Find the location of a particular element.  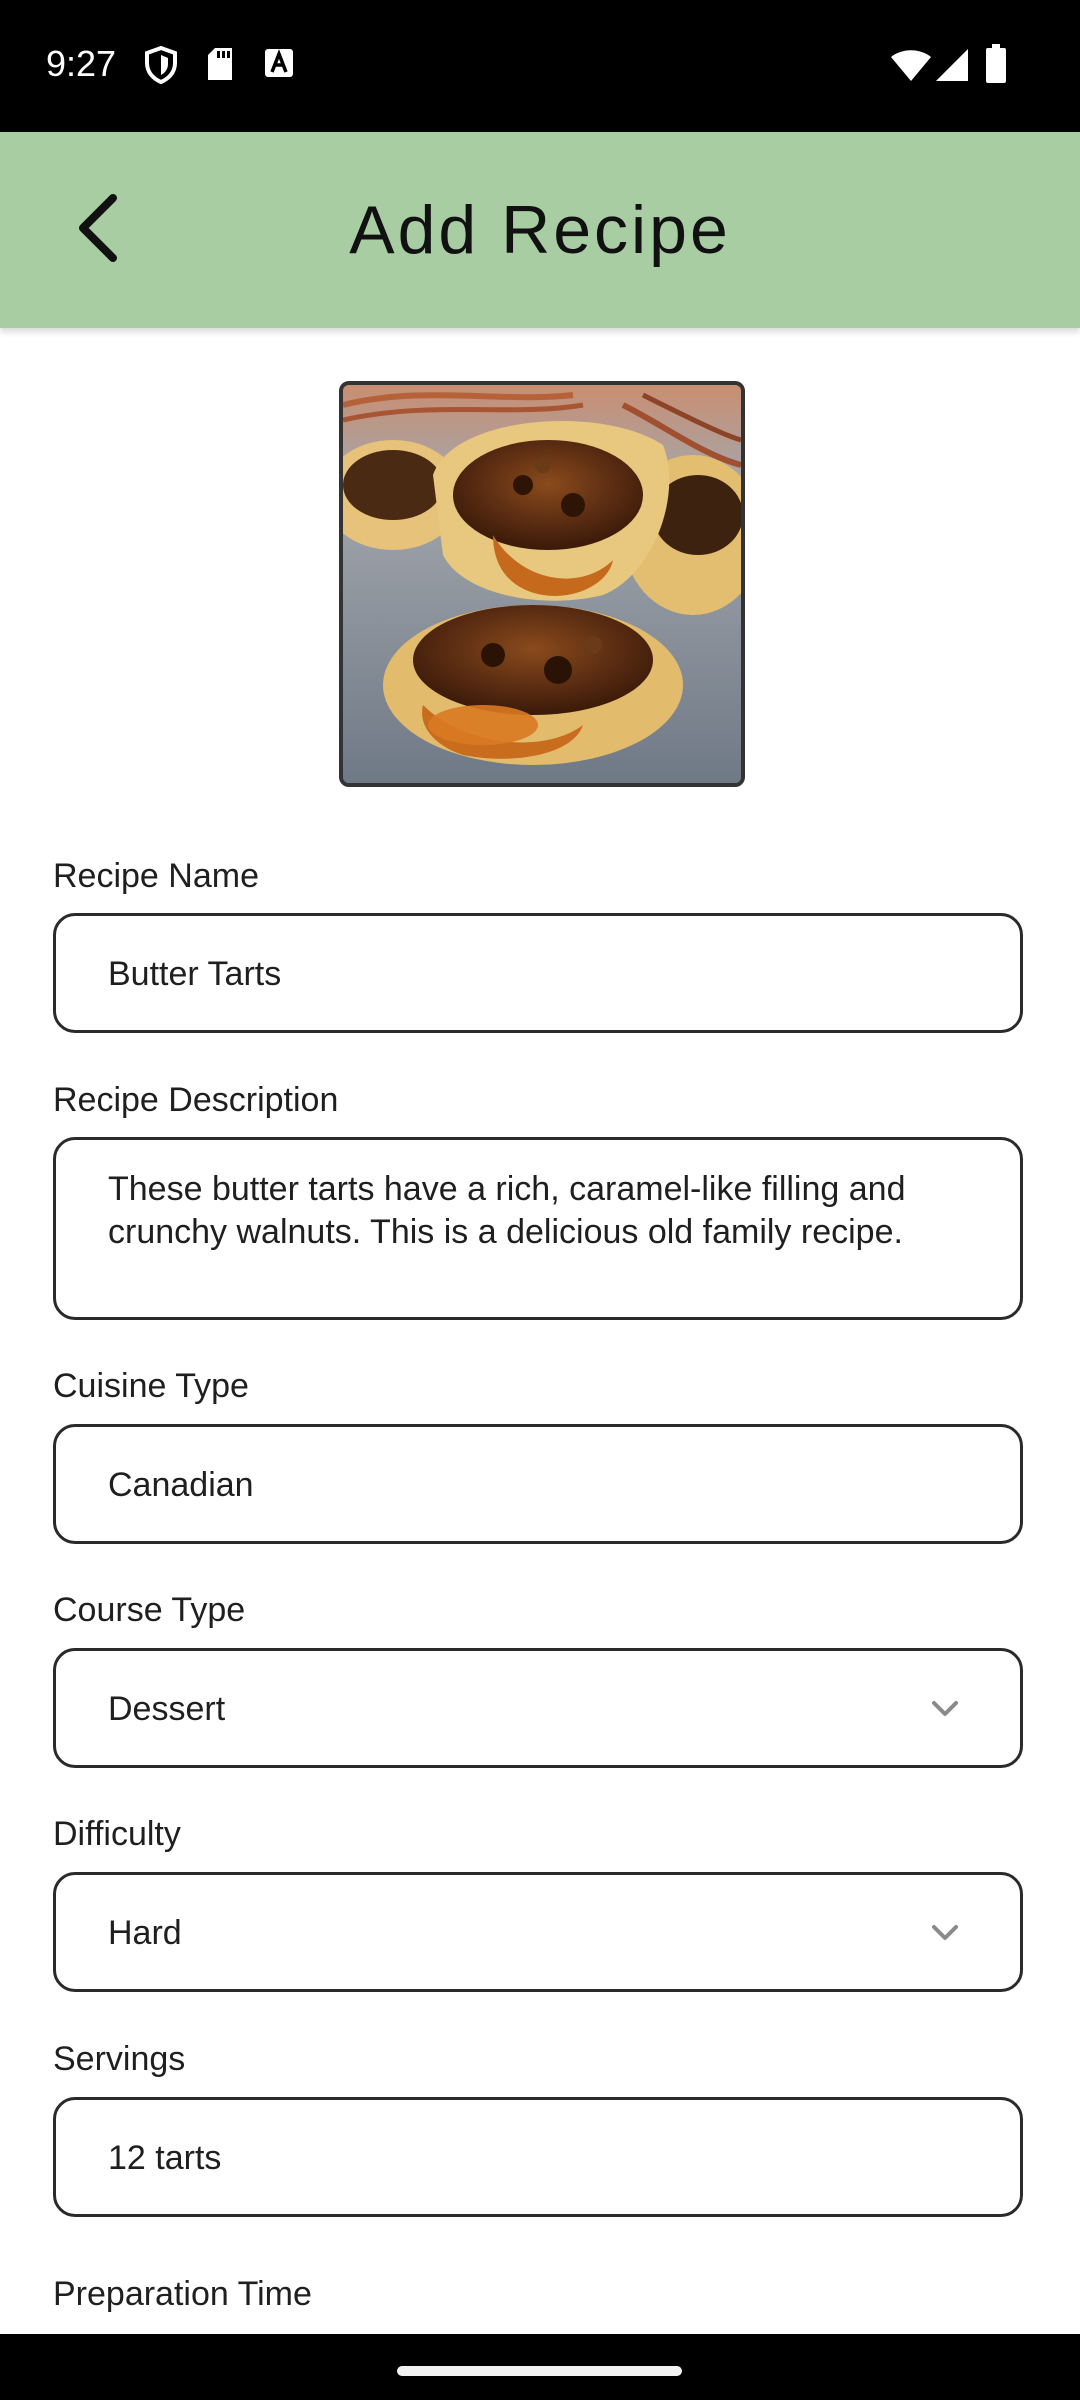

difficulty-dropdown: Hard is located at coordinates (538, 1932).